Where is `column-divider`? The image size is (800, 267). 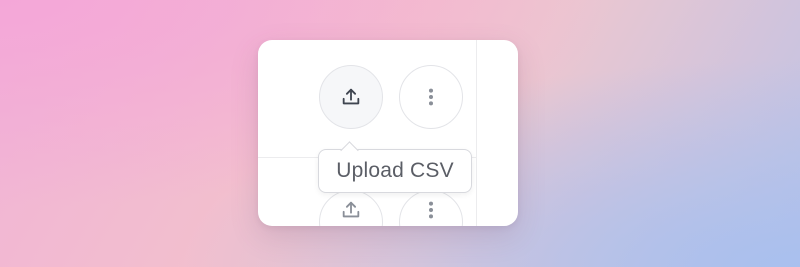
column-divider is located at coordinates (476, 133).